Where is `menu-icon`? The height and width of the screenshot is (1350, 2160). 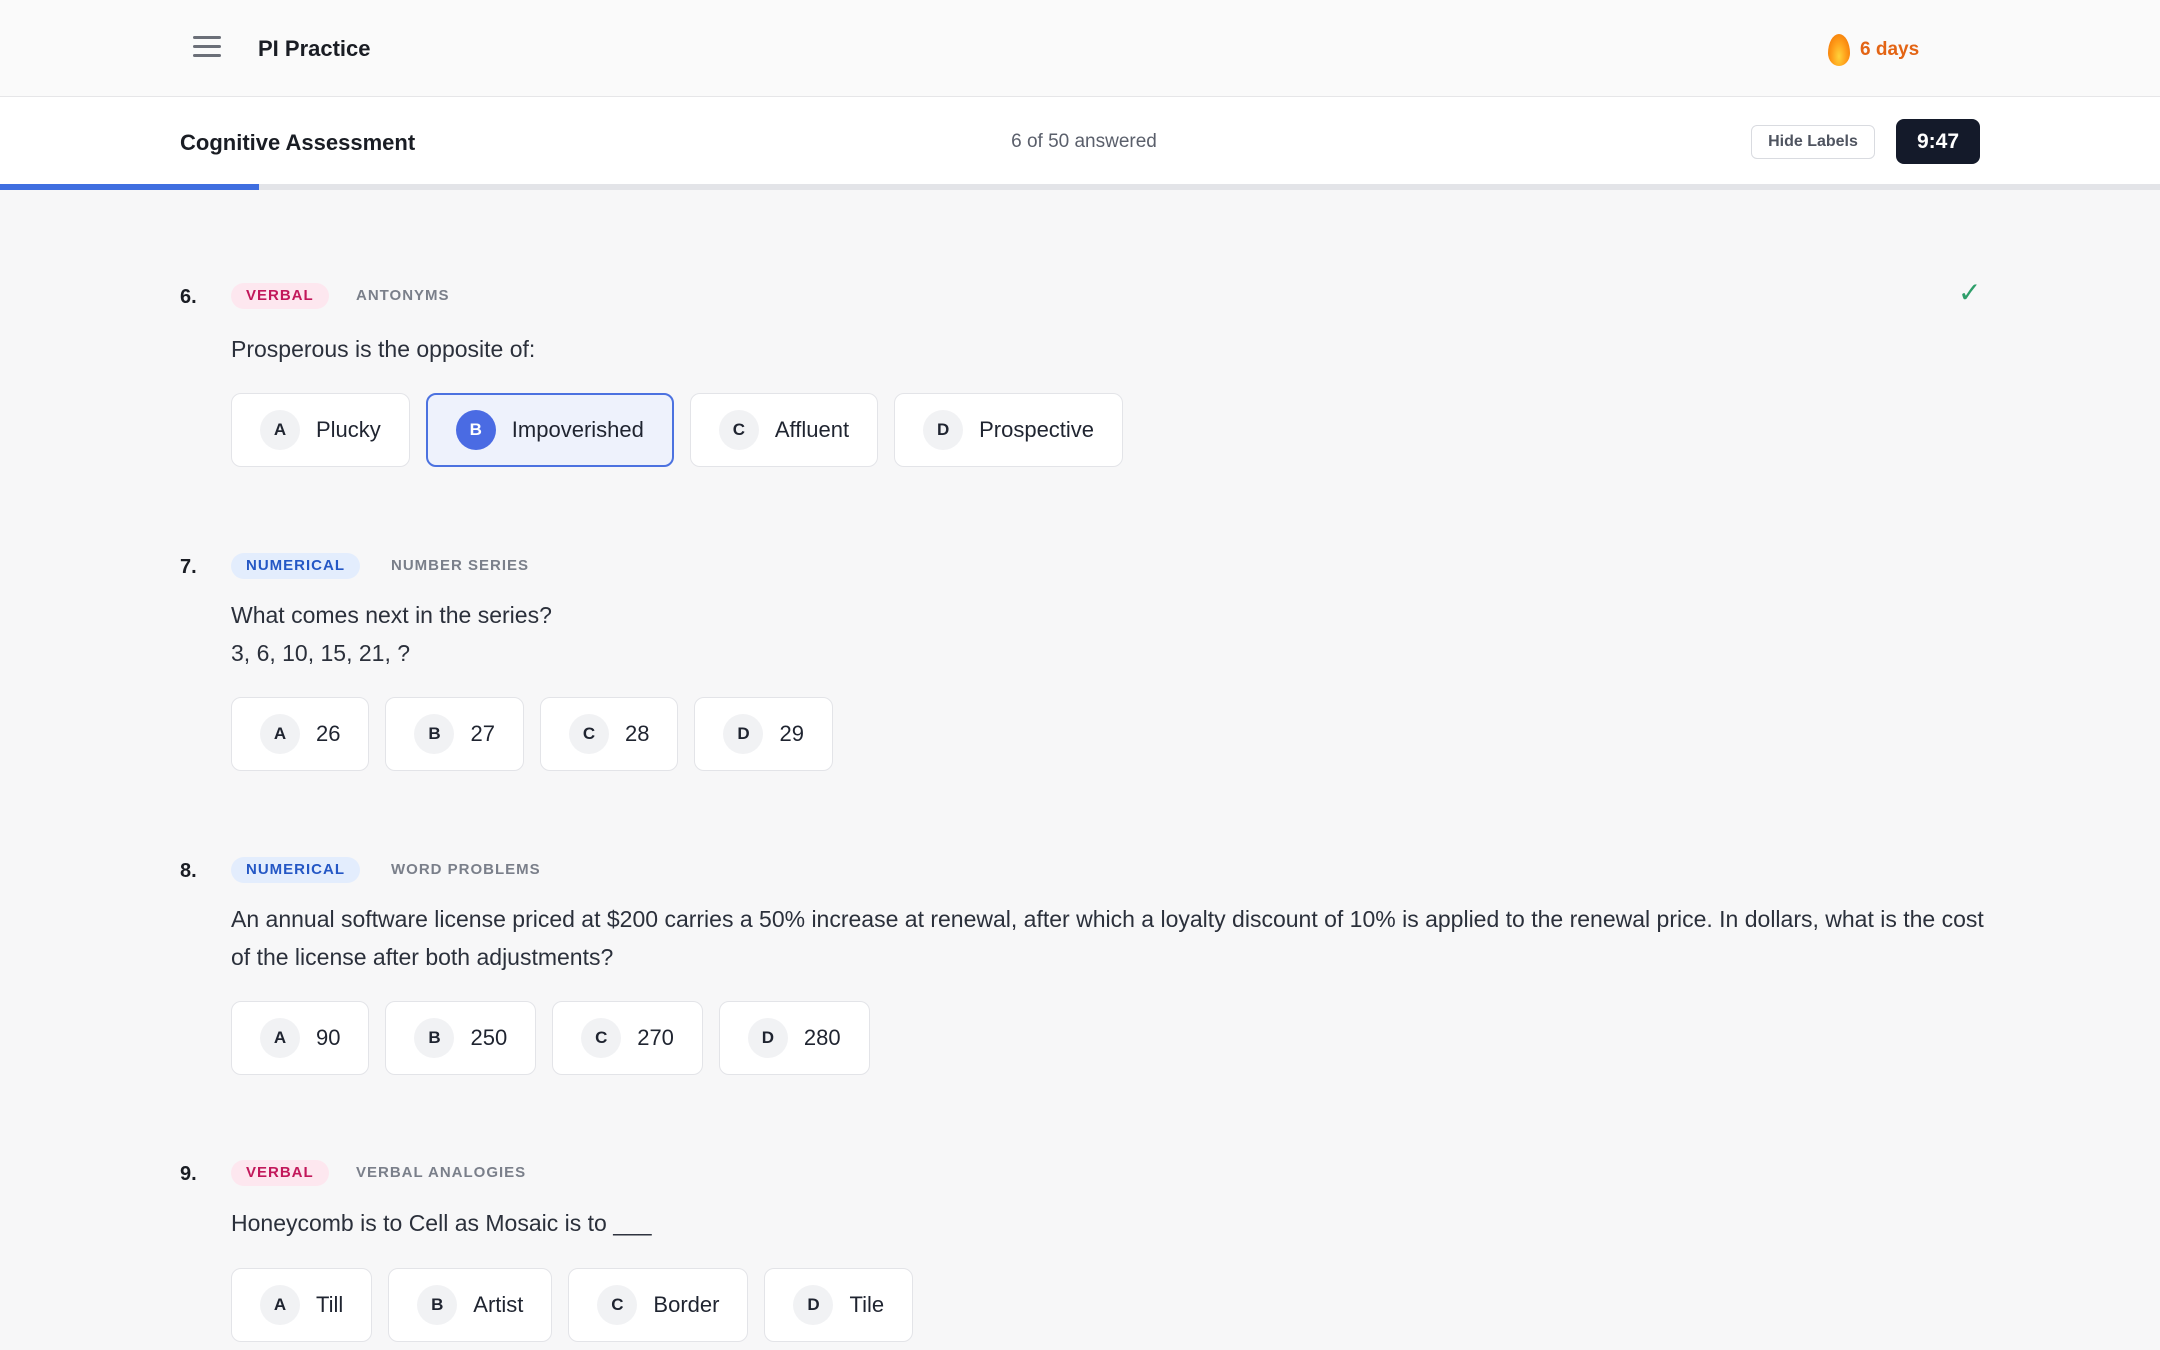 menu-icon is located at coordinates (207, 47).